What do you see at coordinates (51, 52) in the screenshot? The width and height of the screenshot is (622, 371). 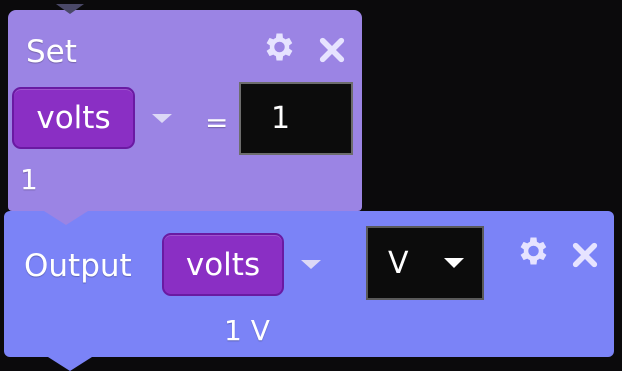 I see `set-block-title: Set` at bounding box center [51, 52].